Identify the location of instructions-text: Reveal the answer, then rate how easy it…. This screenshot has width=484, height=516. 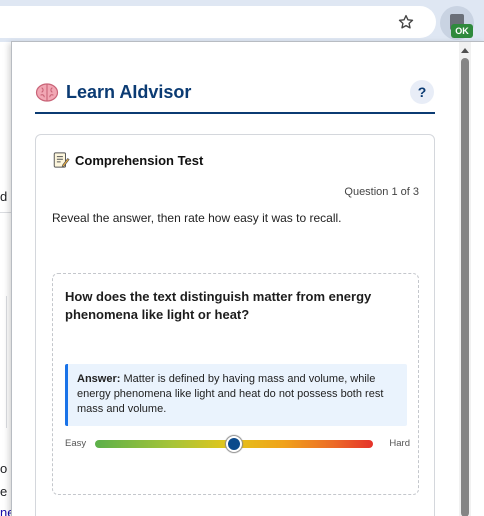
(197, 218).